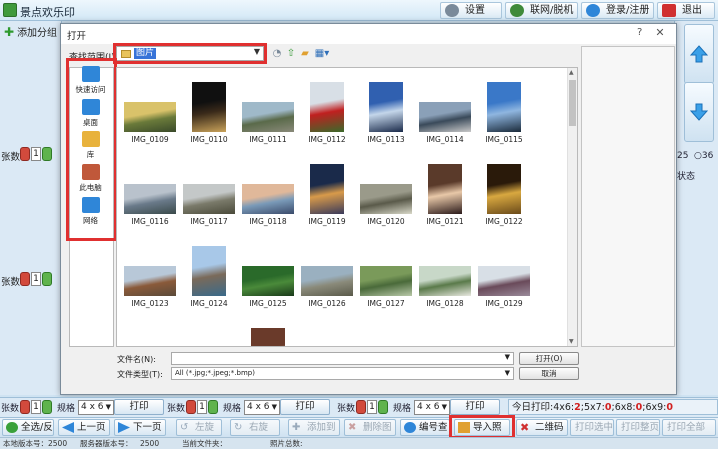 The width and height of the screenshot is (718, 449). What do you see at coordinates (370, 427) in the screenshot?
I see `delete-image-button: ✖ 删除图` at bounding box center [370, 427].